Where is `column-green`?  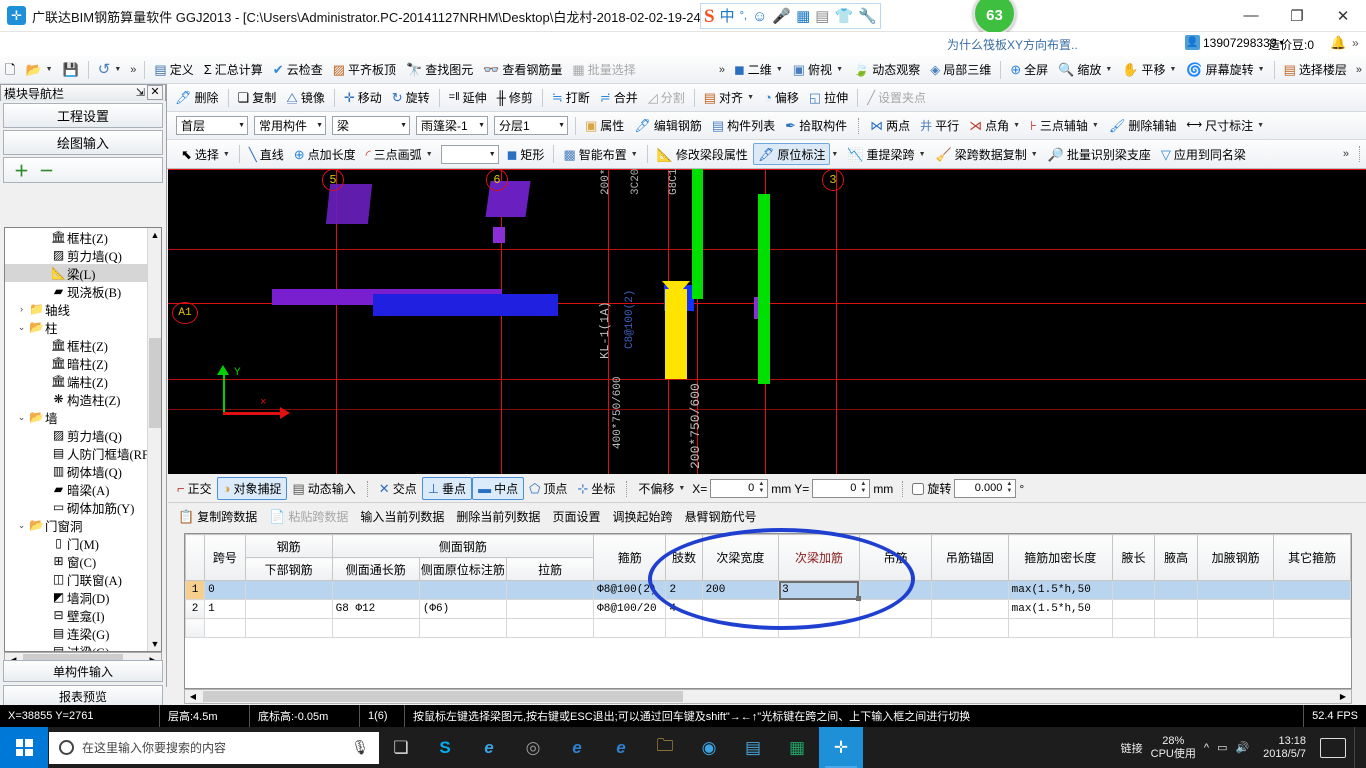
column-green is located at coordinates (697, 234).